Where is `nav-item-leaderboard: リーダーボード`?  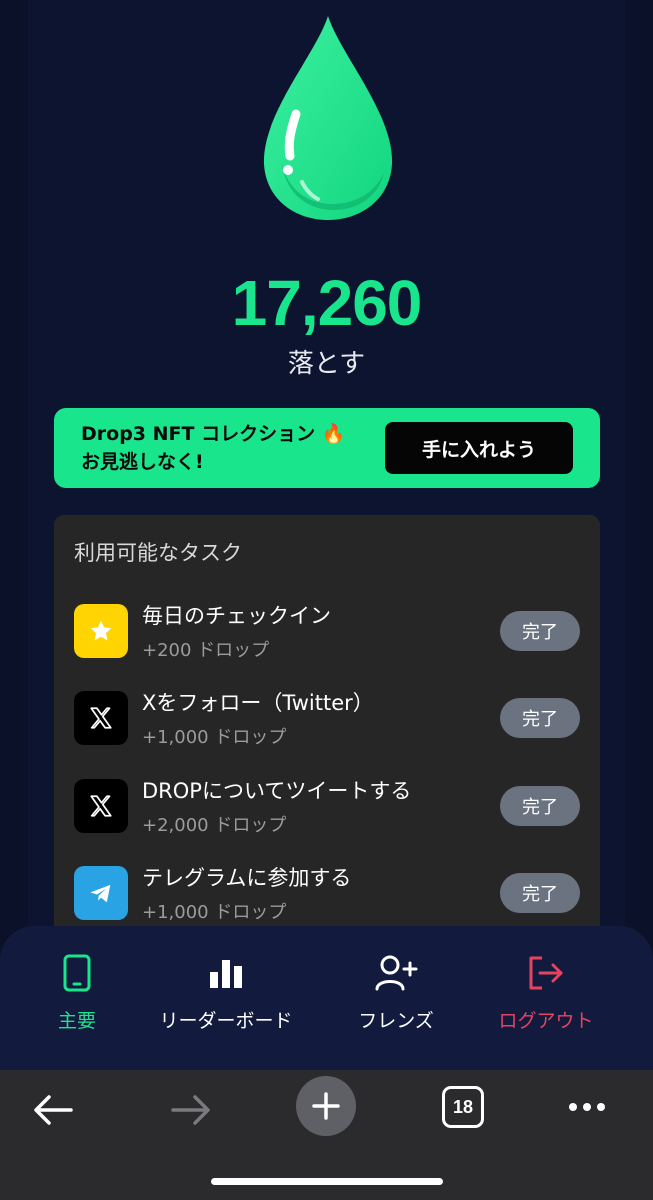 nav-item-leaderboard: リーダーボード is located at coordinates (226, 993).